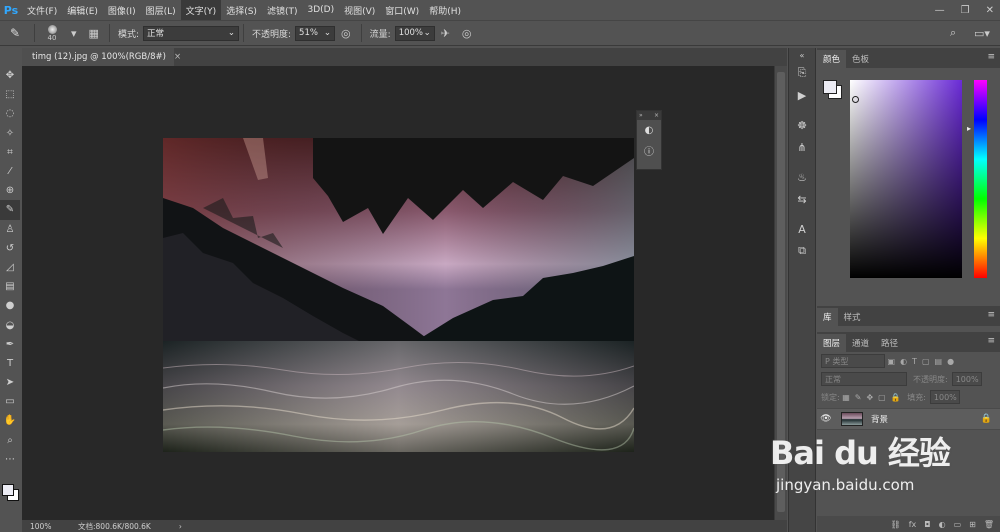  I want to click on pressure-opacity-icon: ◎, so click(346, 33).